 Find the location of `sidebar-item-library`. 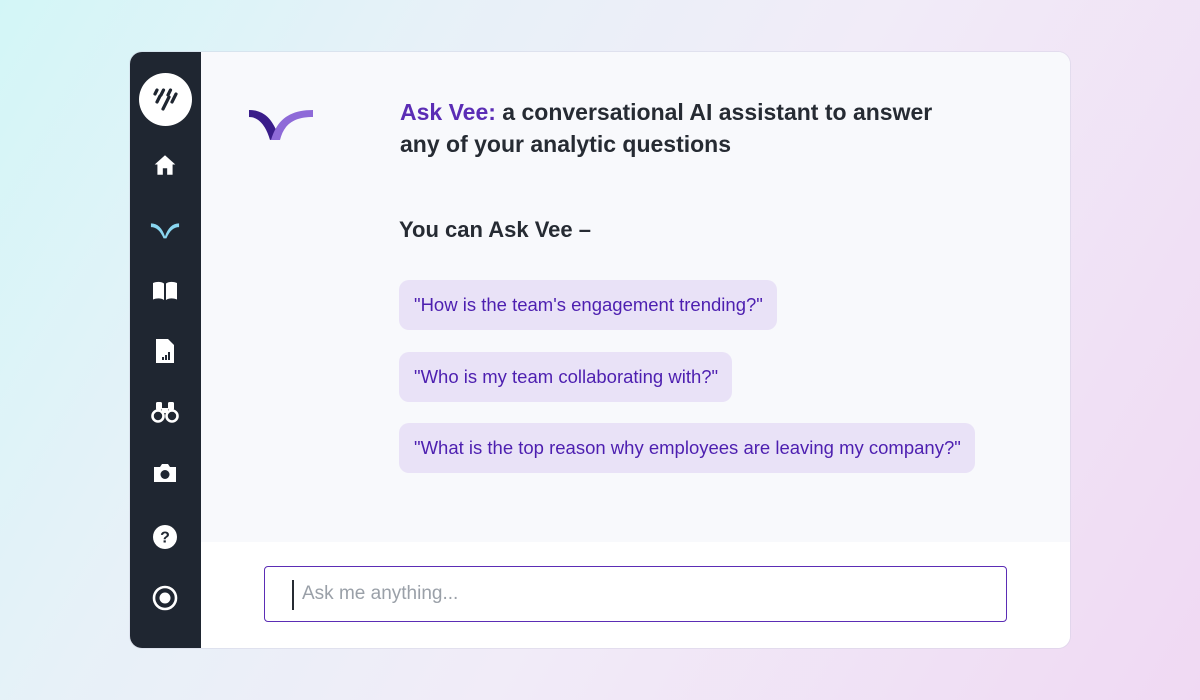

sidebar-item-library is located at coordinates (165, 291).